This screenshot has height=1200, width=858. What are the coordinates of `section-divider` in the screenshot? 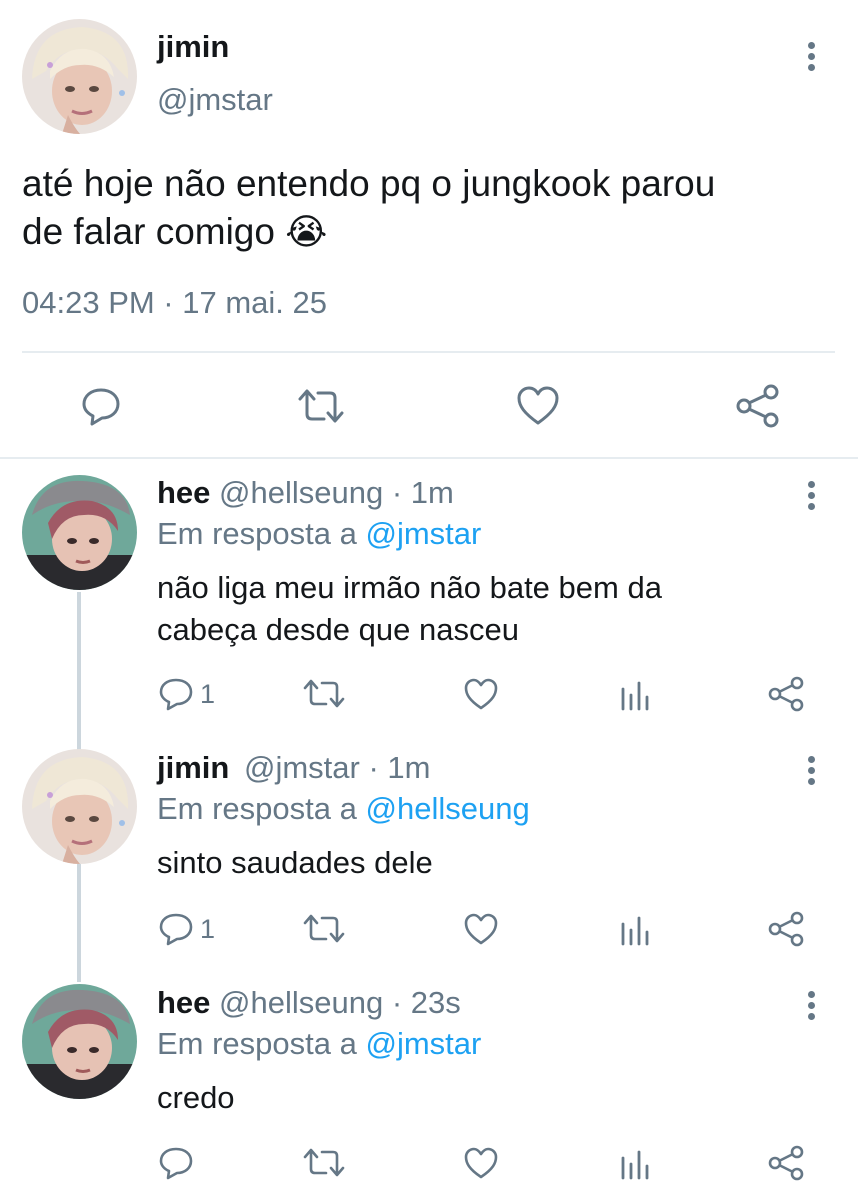 It's located at (429, 458).